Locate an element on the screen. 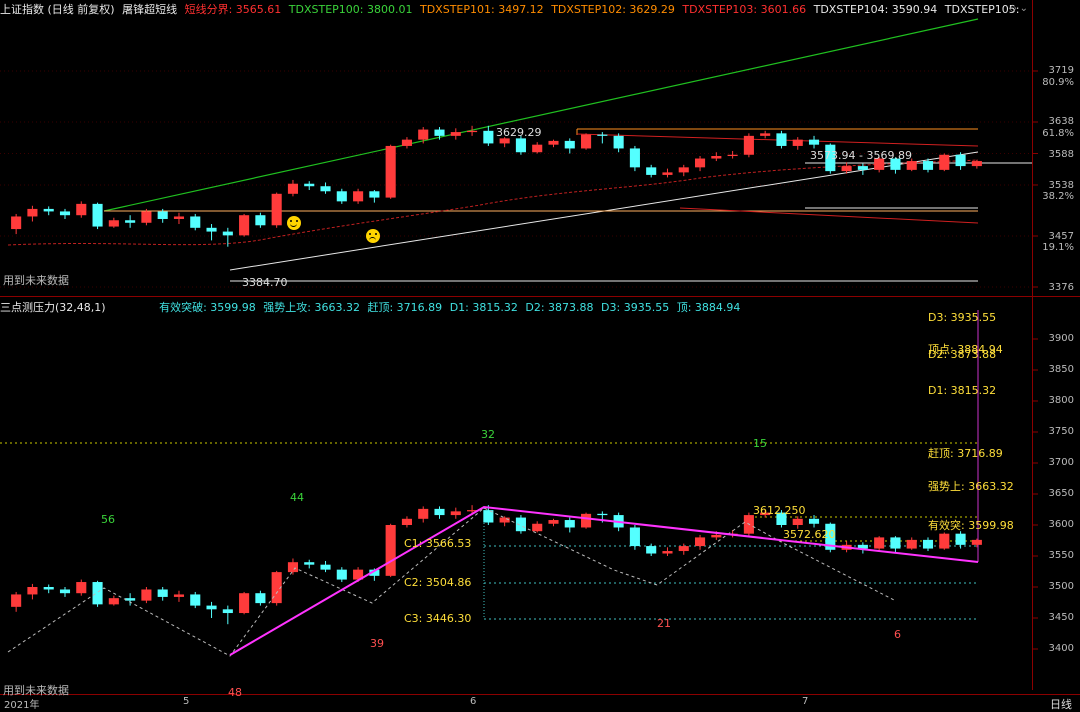  indicator-name: 屠锋超短线 is located at coordinates (149, 9).